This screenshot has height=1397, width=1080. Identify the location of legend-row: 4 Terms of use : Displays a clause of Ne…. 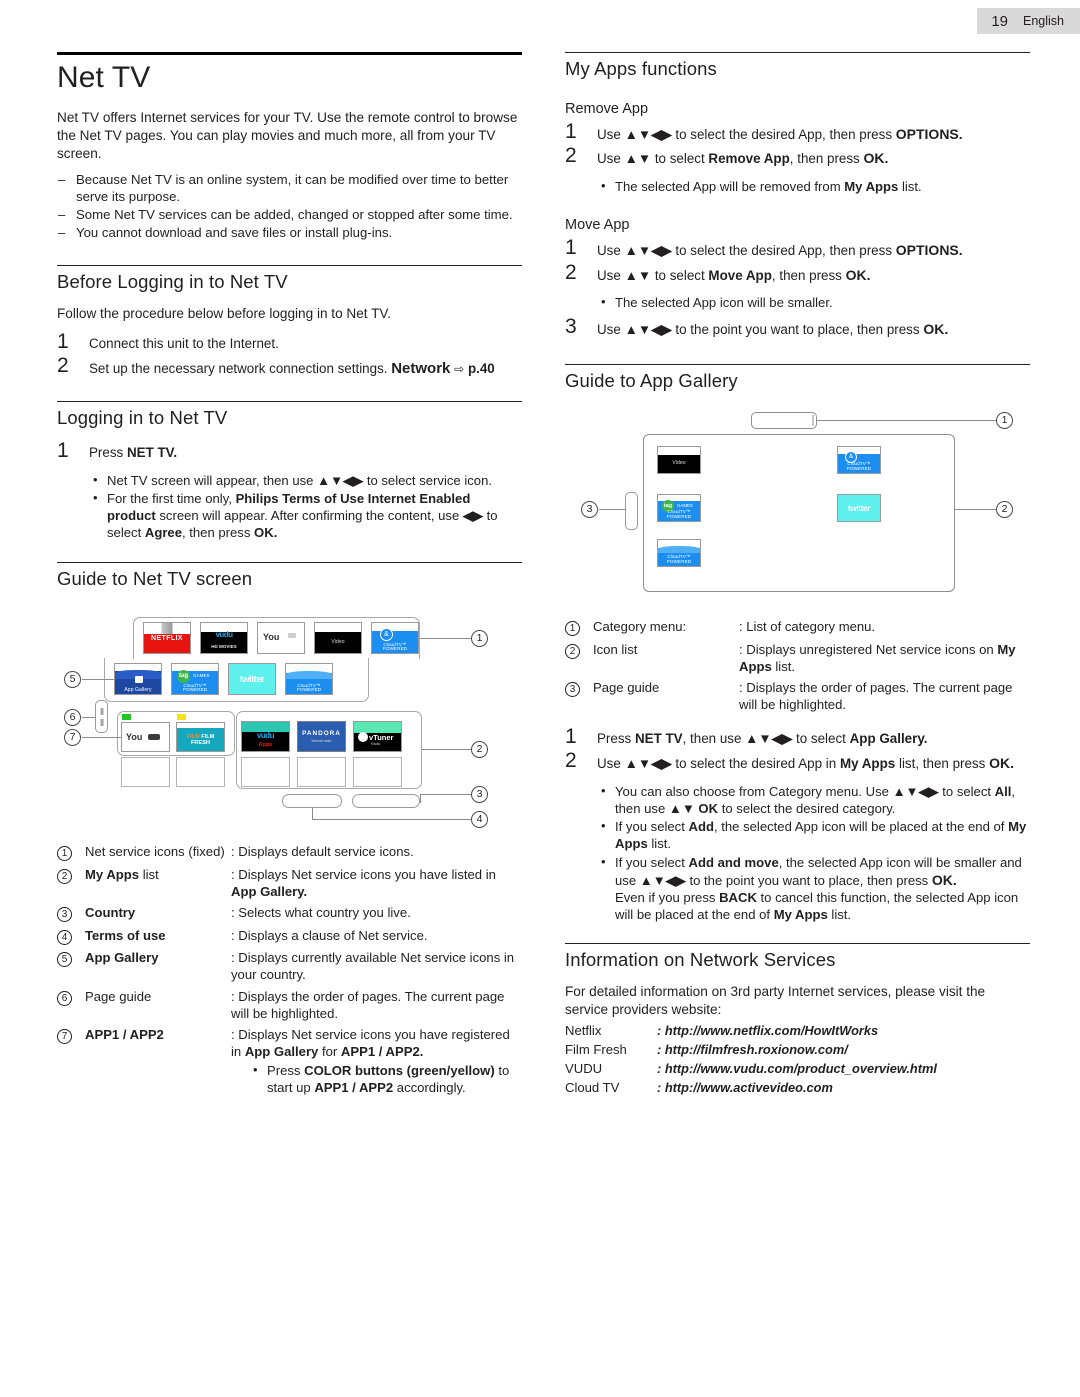
(289, 936).